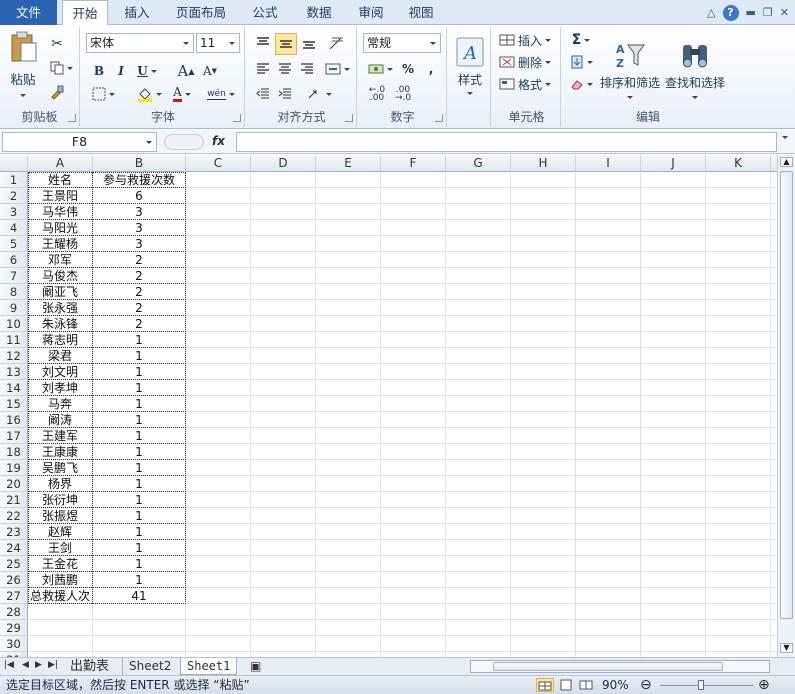 The image size is (795, 694). I want to click on wrap-text-icon, so click(319, 94).